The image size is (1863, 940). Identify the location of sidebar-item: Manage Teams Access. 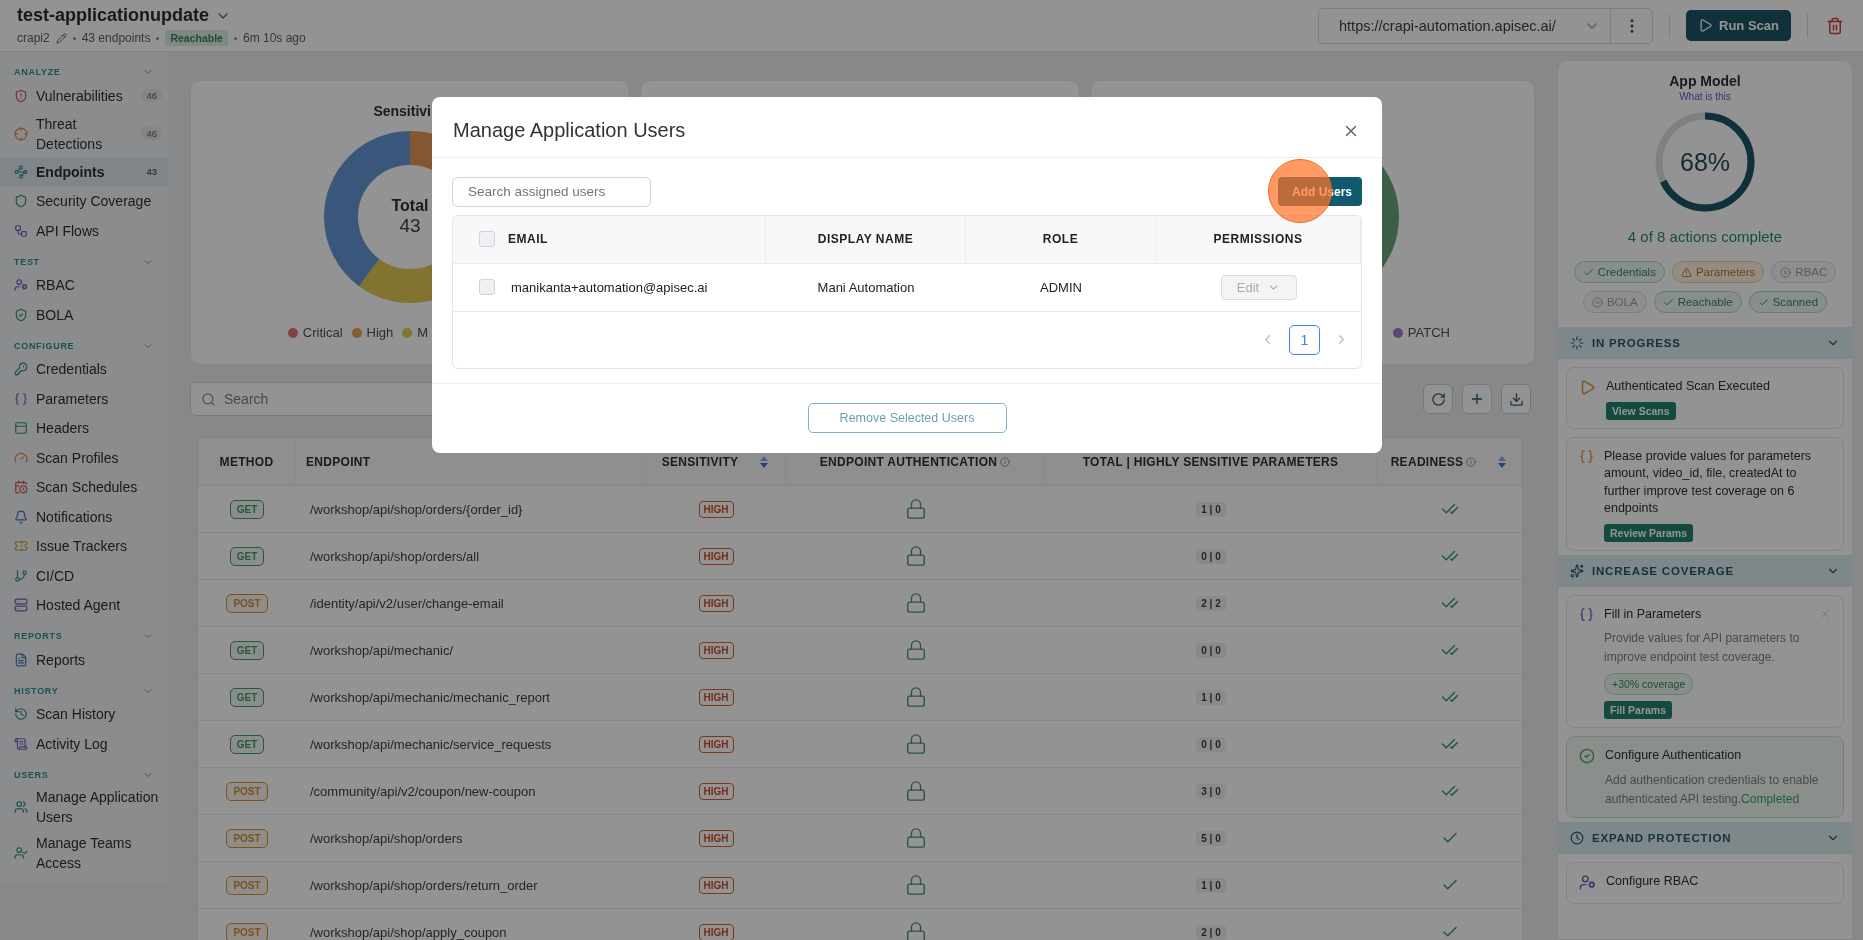
(84, 853).